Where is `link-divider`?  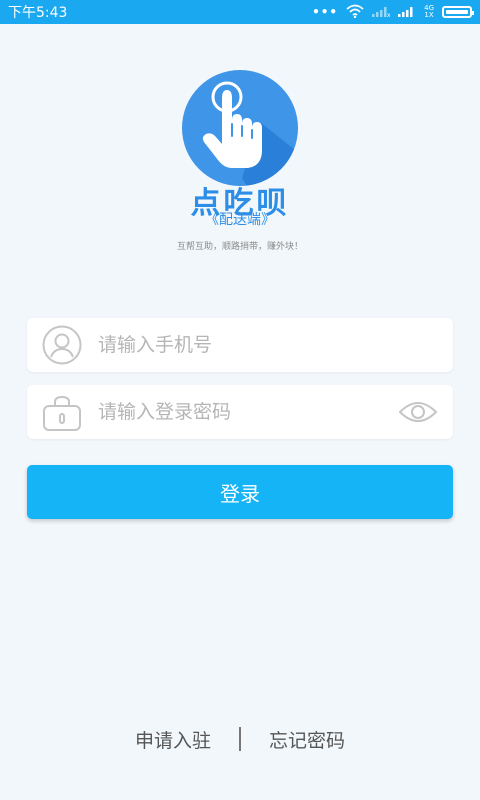
link-divider is located at coordinates (240, 739).